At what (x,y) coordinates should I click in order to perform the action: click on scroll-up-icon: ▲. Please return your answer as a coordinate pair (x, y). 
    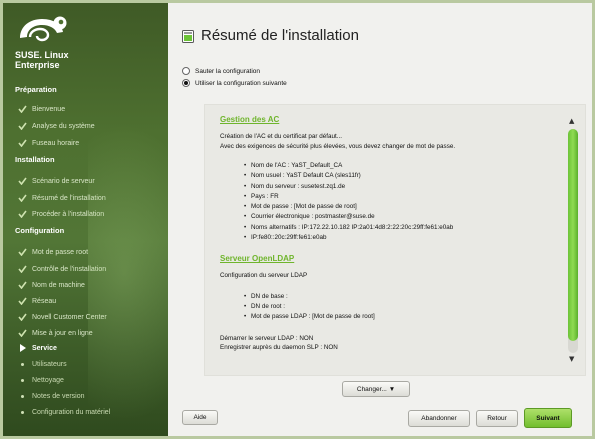
    Looking at the image, I should click on (571, 121).